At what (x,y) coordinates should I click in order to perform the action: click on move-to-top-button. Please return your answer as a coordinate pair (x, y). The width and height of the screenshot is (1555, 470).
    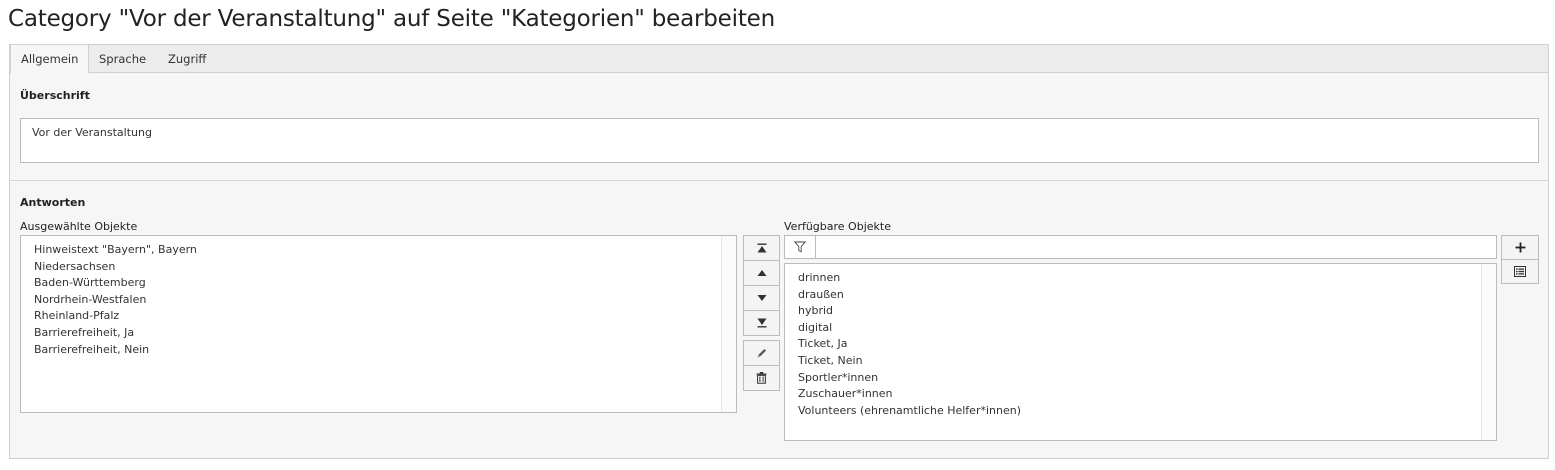
    Looking at the image, I should click on (761, 248).